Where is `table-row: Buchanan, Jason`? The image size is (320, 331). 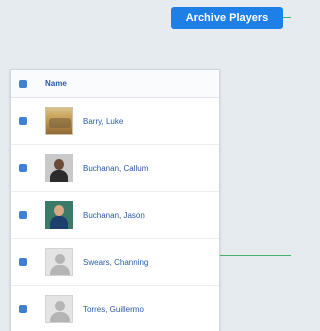 table-row: Buchanan, Jason is located at coordinates (115, 215).